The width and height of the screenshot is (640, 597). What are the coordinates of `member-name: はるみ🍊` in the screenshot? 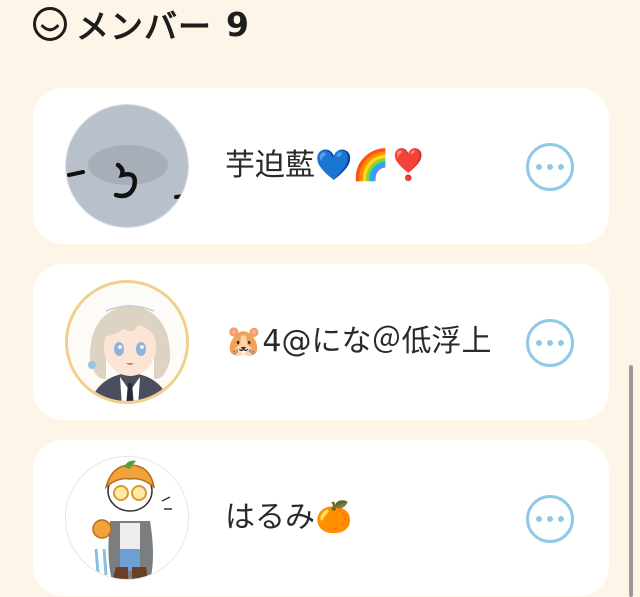 It's located at (289, 517).